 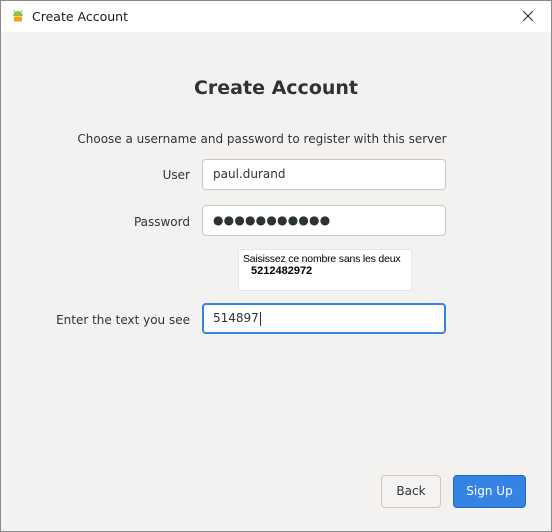 What do you see at coordinates (80, 16) in the screenshot?
I see `window-title: Create Account` at bounding box center [80, 16].